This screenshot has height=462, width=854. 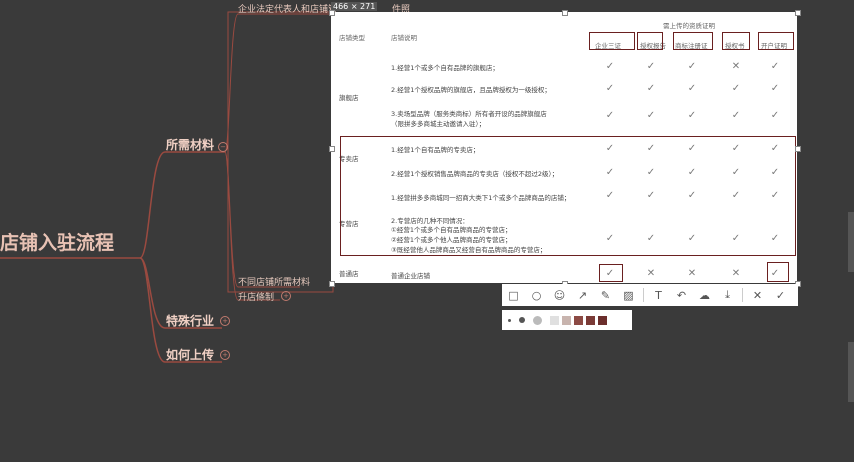 I want to click on row-desc: 1.经营1个或多个自有品牌的旗舰店；, so click(x=445, y=68).